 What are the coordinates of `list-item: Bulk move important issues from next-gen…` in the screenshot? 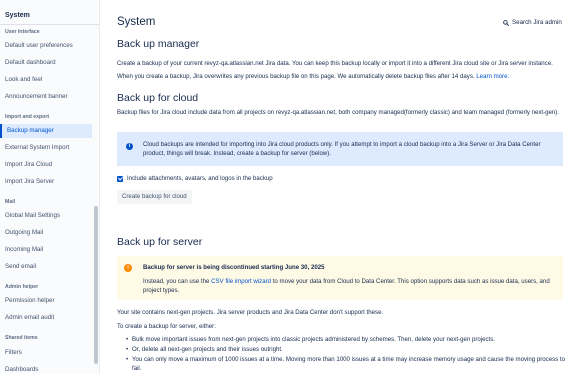 It's located at (346, 339).